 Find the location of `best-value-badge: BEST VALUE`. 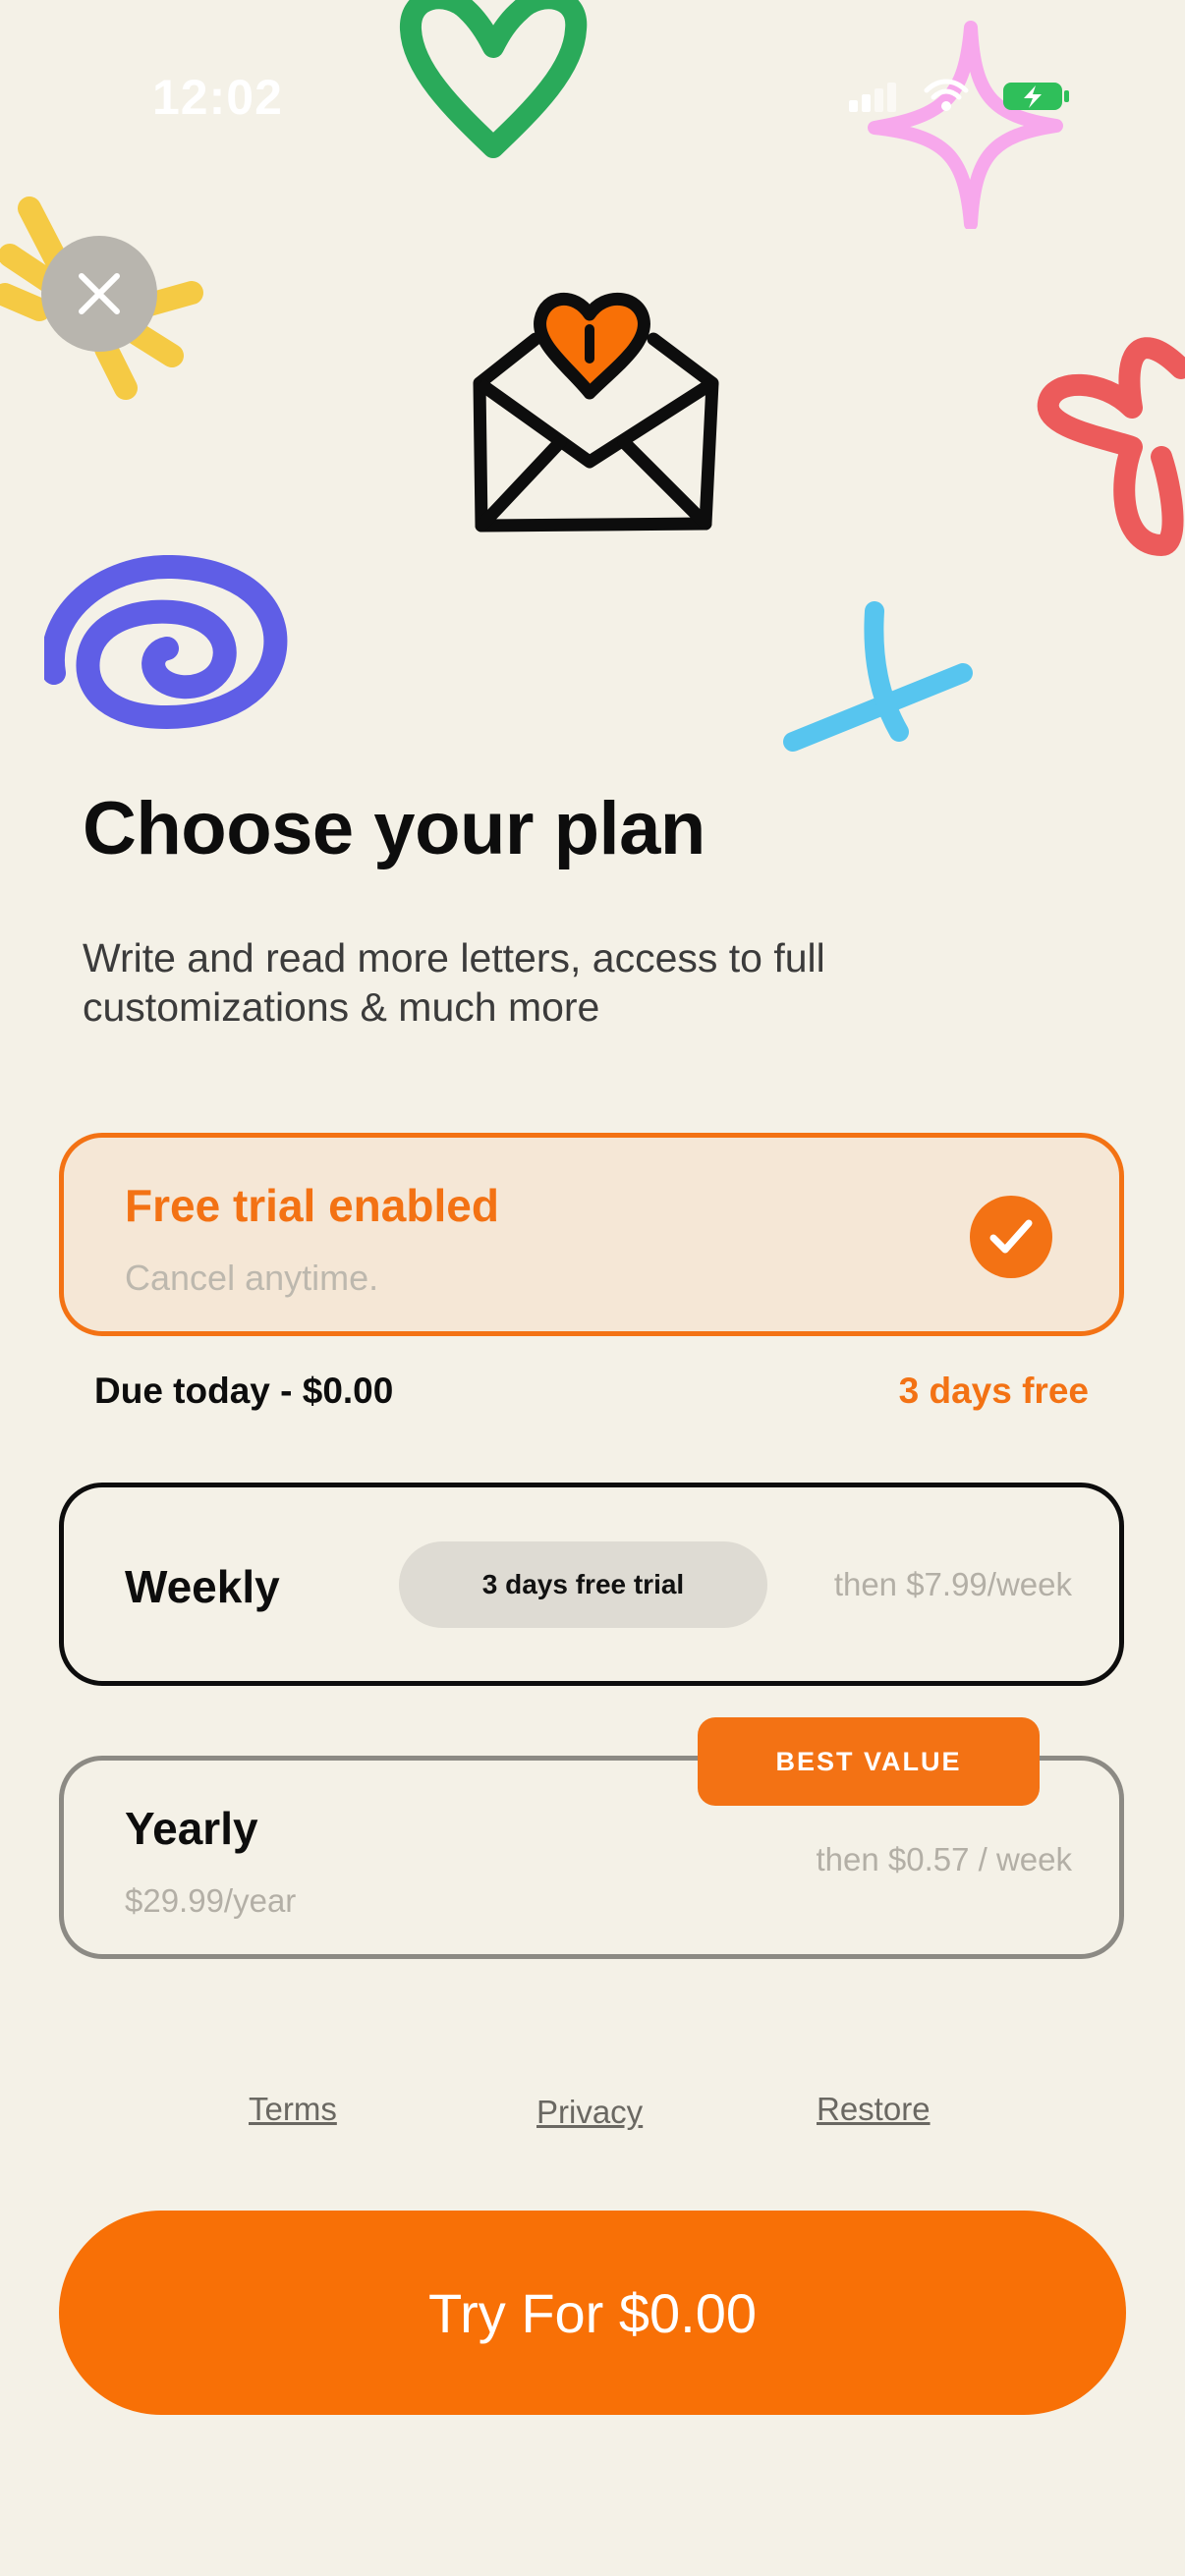

best-value-badge: BEST VALUE is located at coordinates (869, 1761).